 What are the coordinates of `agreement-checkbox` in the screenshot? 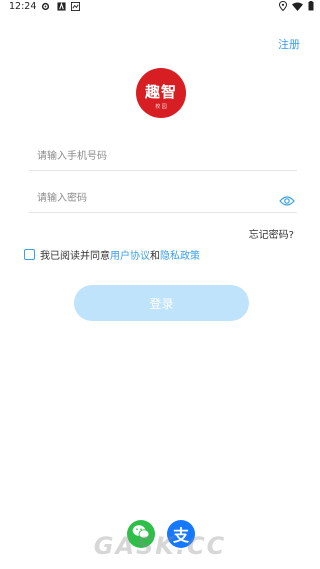 It's located at (29, 254).